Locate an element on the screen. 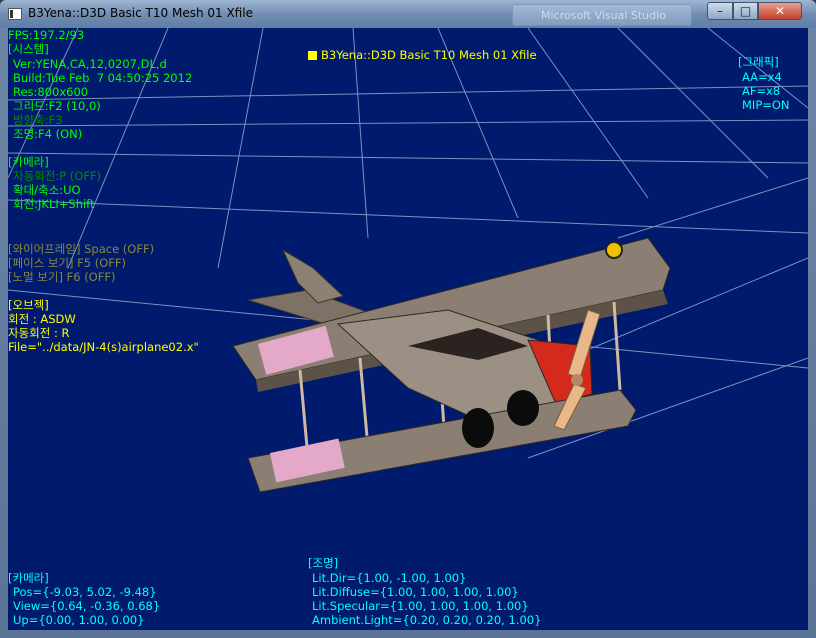 The height and width of the screenshot is (638, 816). build-text: Build:Tue Feb 7 04:50:25 2012 is located at coordinates (103, 78).